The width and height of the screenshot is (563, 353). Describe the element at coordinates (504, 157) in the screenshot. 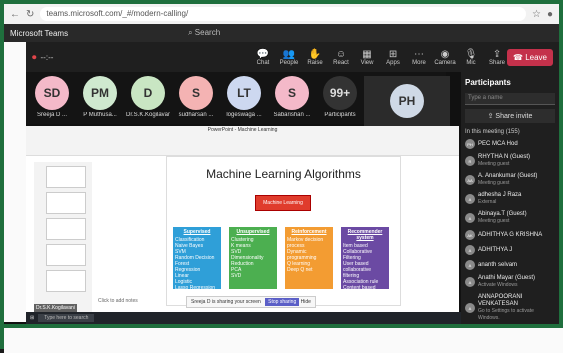

I see `participant-name: RHYTHA N (Guest)` at that location.